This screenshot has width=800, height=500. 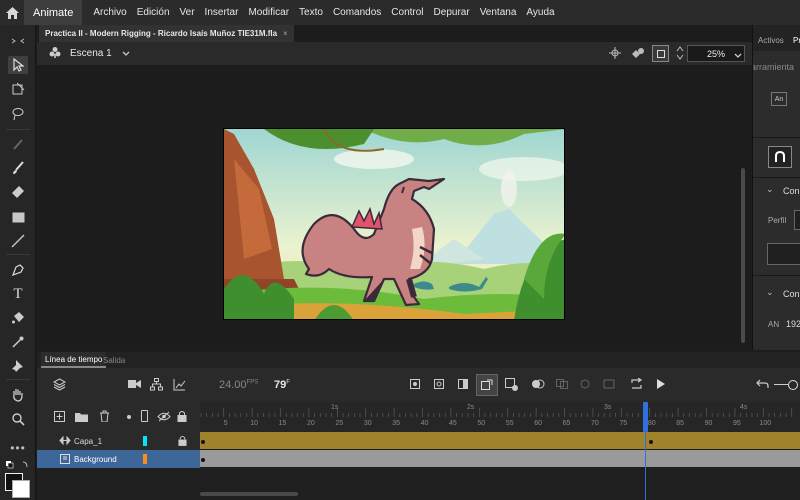 What do you see at coordinates (91, 53) in the screenshot?
I see `scene-name: Escena 1` at bounding box center [91, 53].